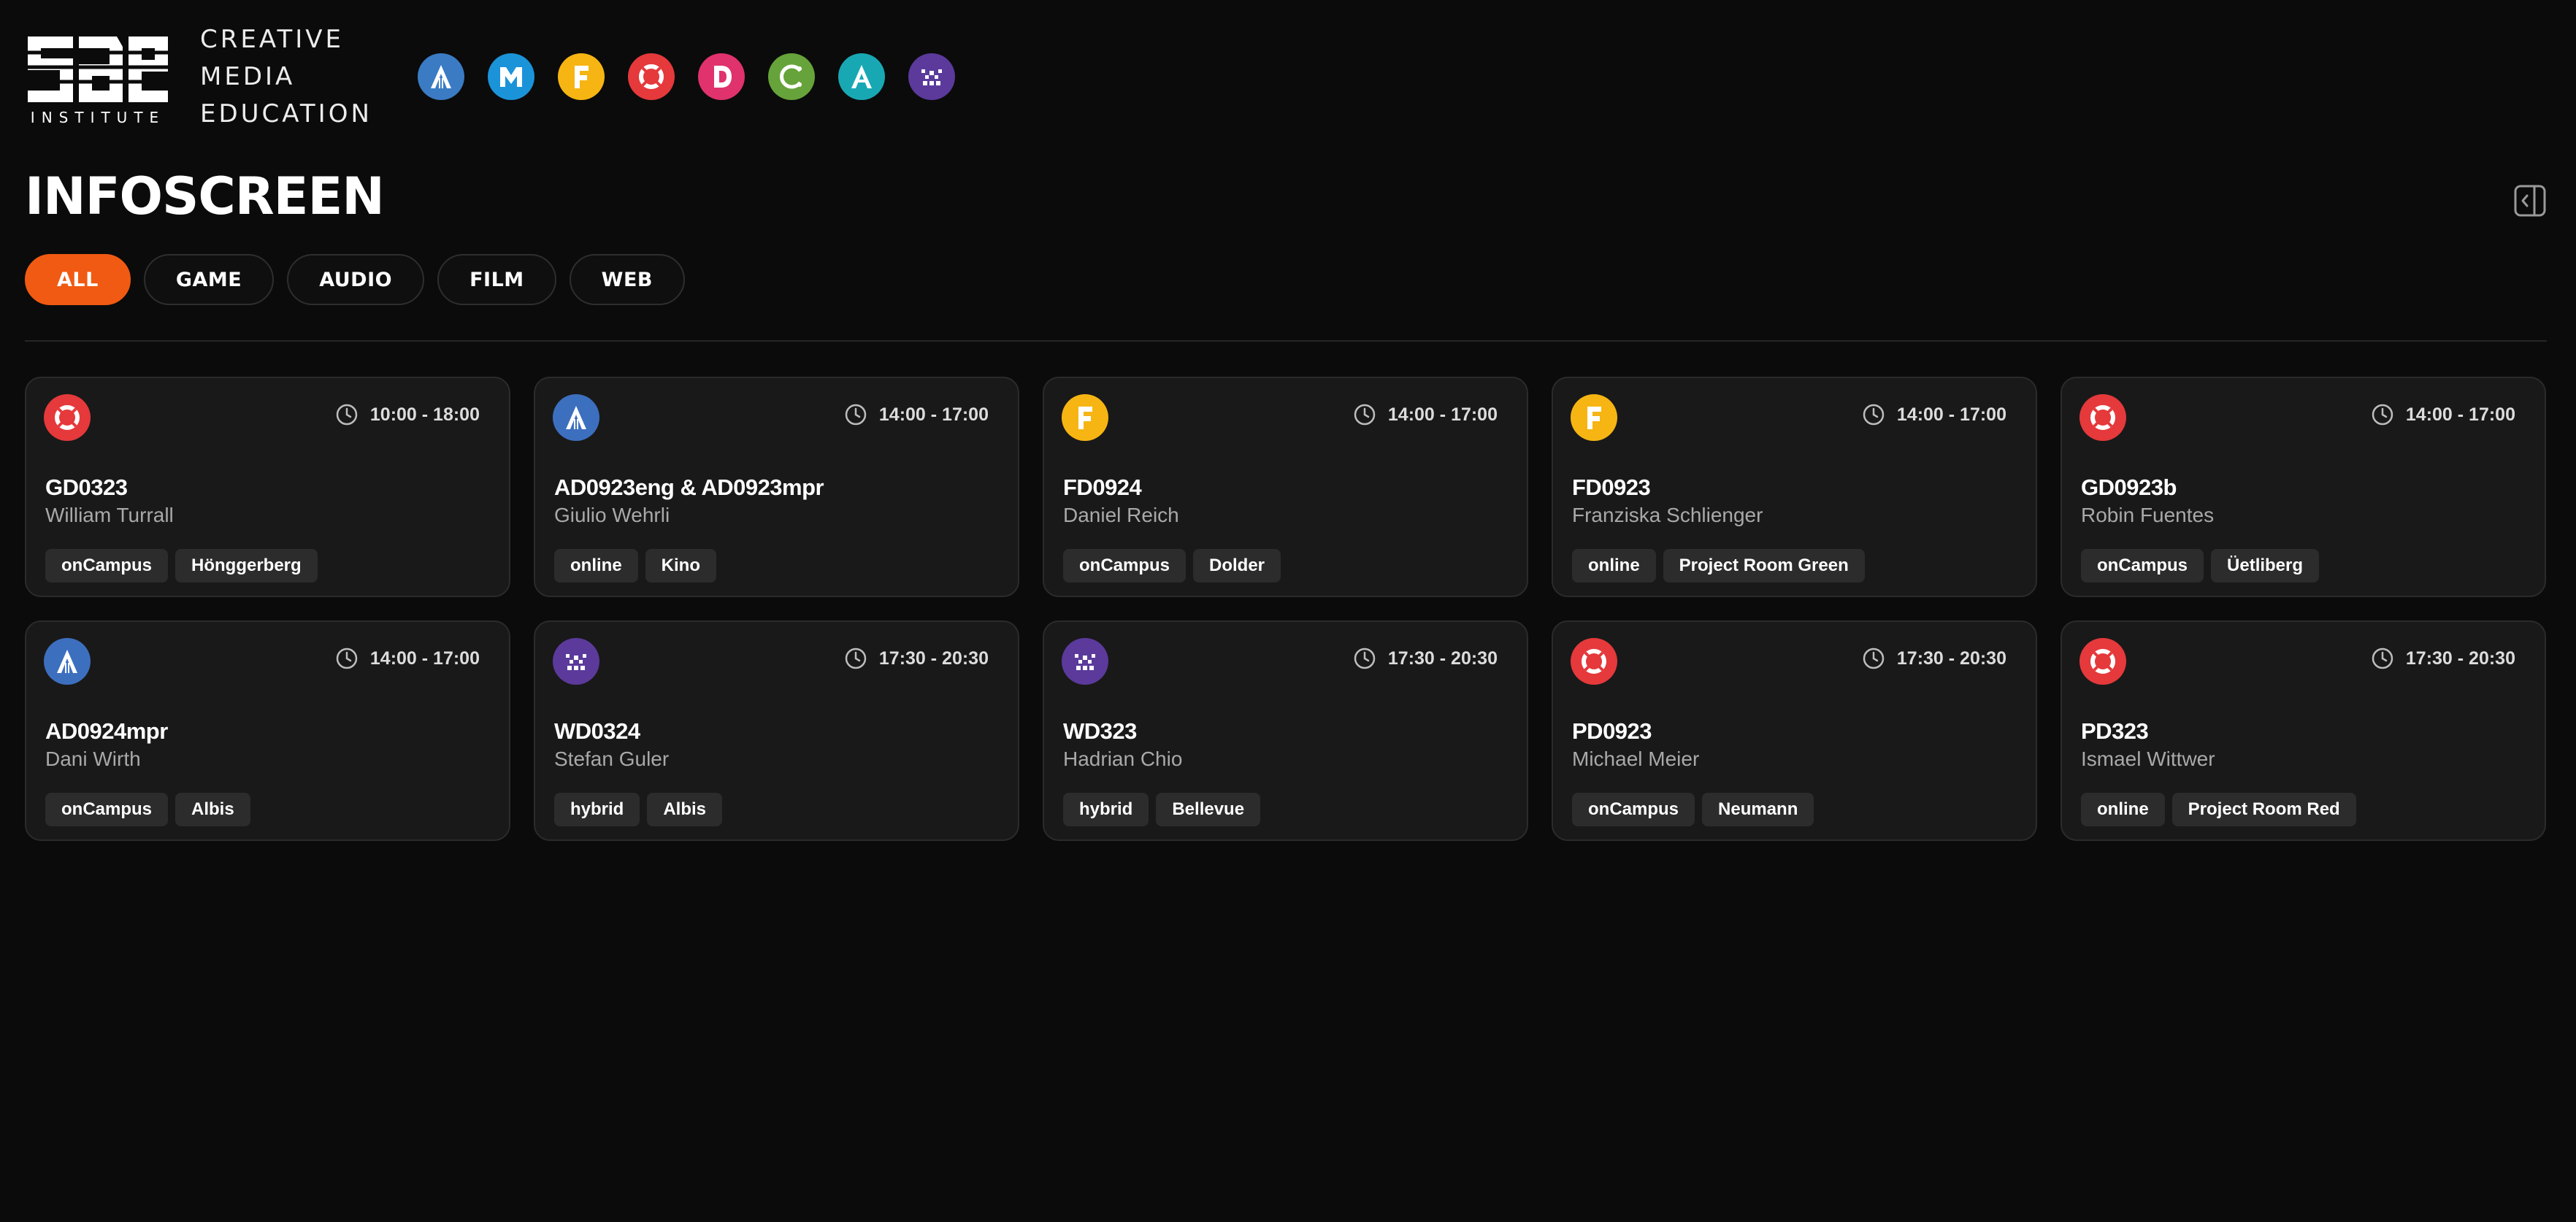  What do you see at coordinates (2148, 515) in the screenshot?
I see `lecturer-name: Robin Fuentes` at bounding box center [2148, 515].